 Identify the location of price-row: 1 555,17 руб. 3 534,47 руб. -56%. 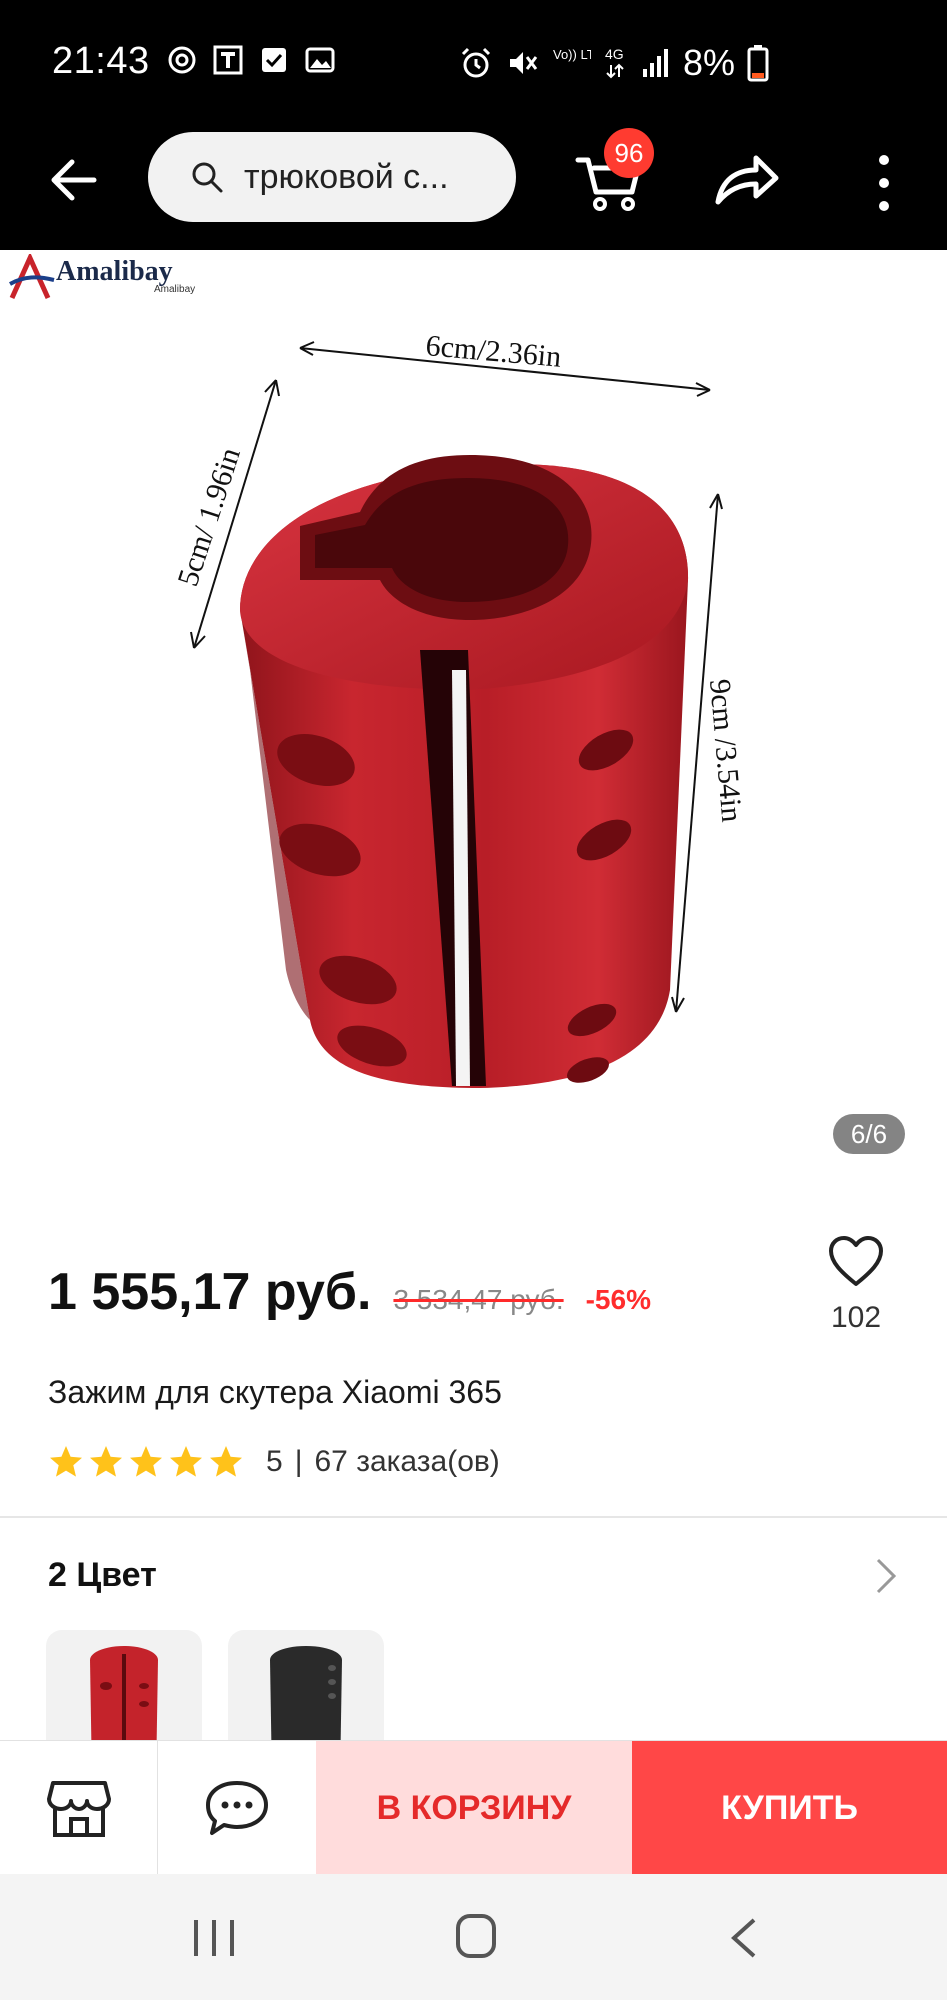
(349, 1292).